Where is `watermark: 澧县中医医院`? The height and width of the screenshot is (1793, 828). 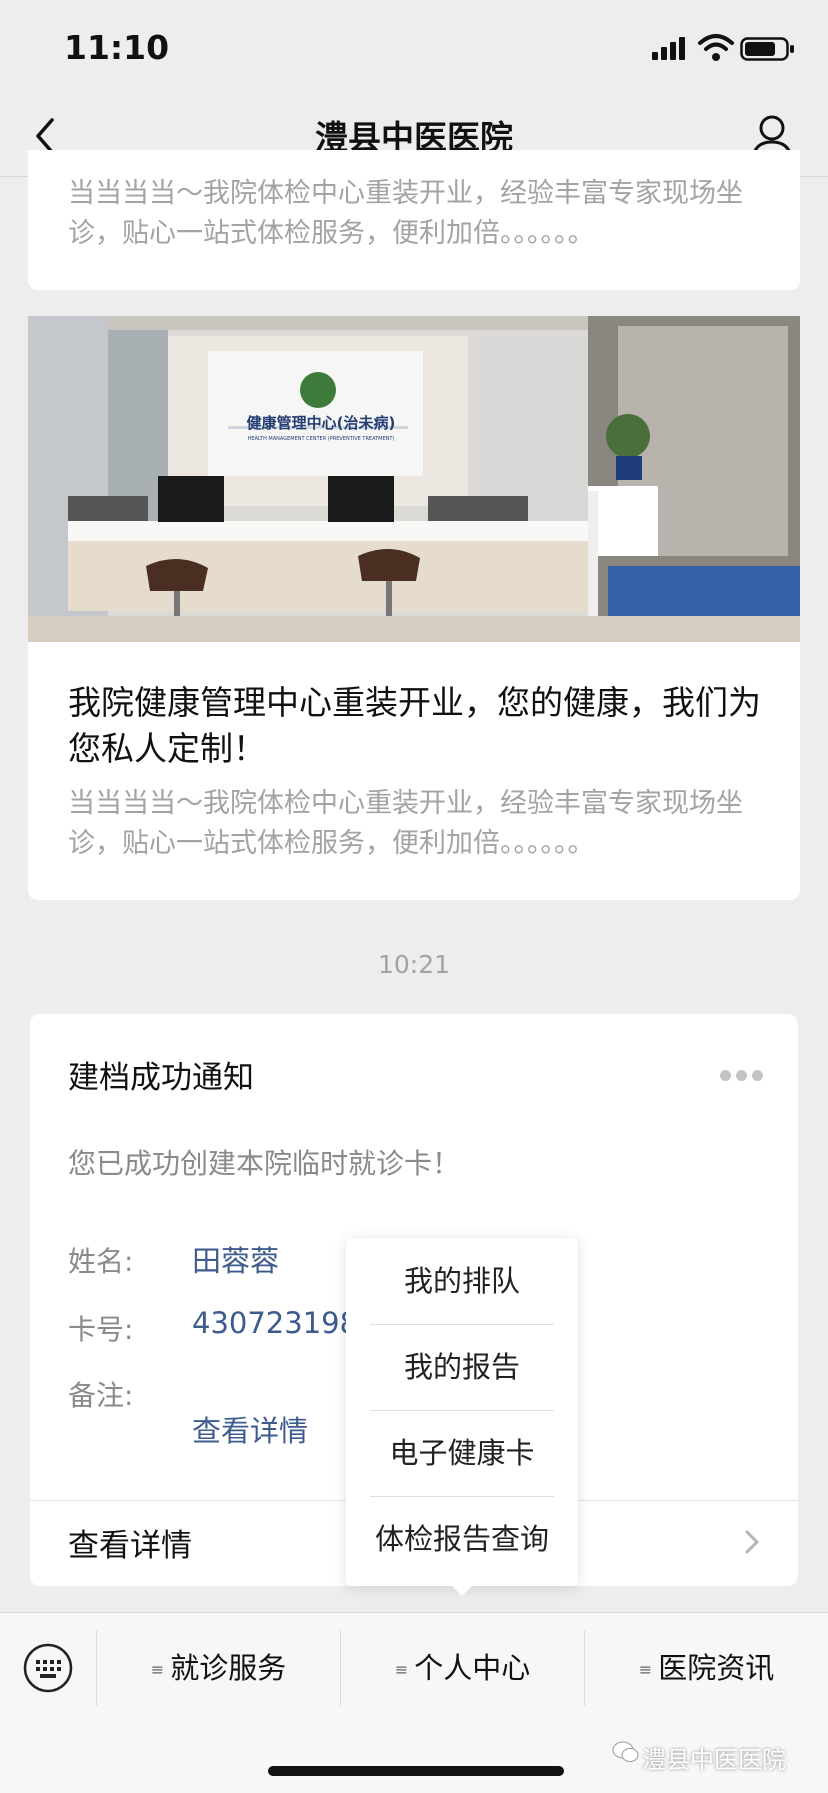
watermark: 澧县中医医院 is located at coordinates (714, 1760).